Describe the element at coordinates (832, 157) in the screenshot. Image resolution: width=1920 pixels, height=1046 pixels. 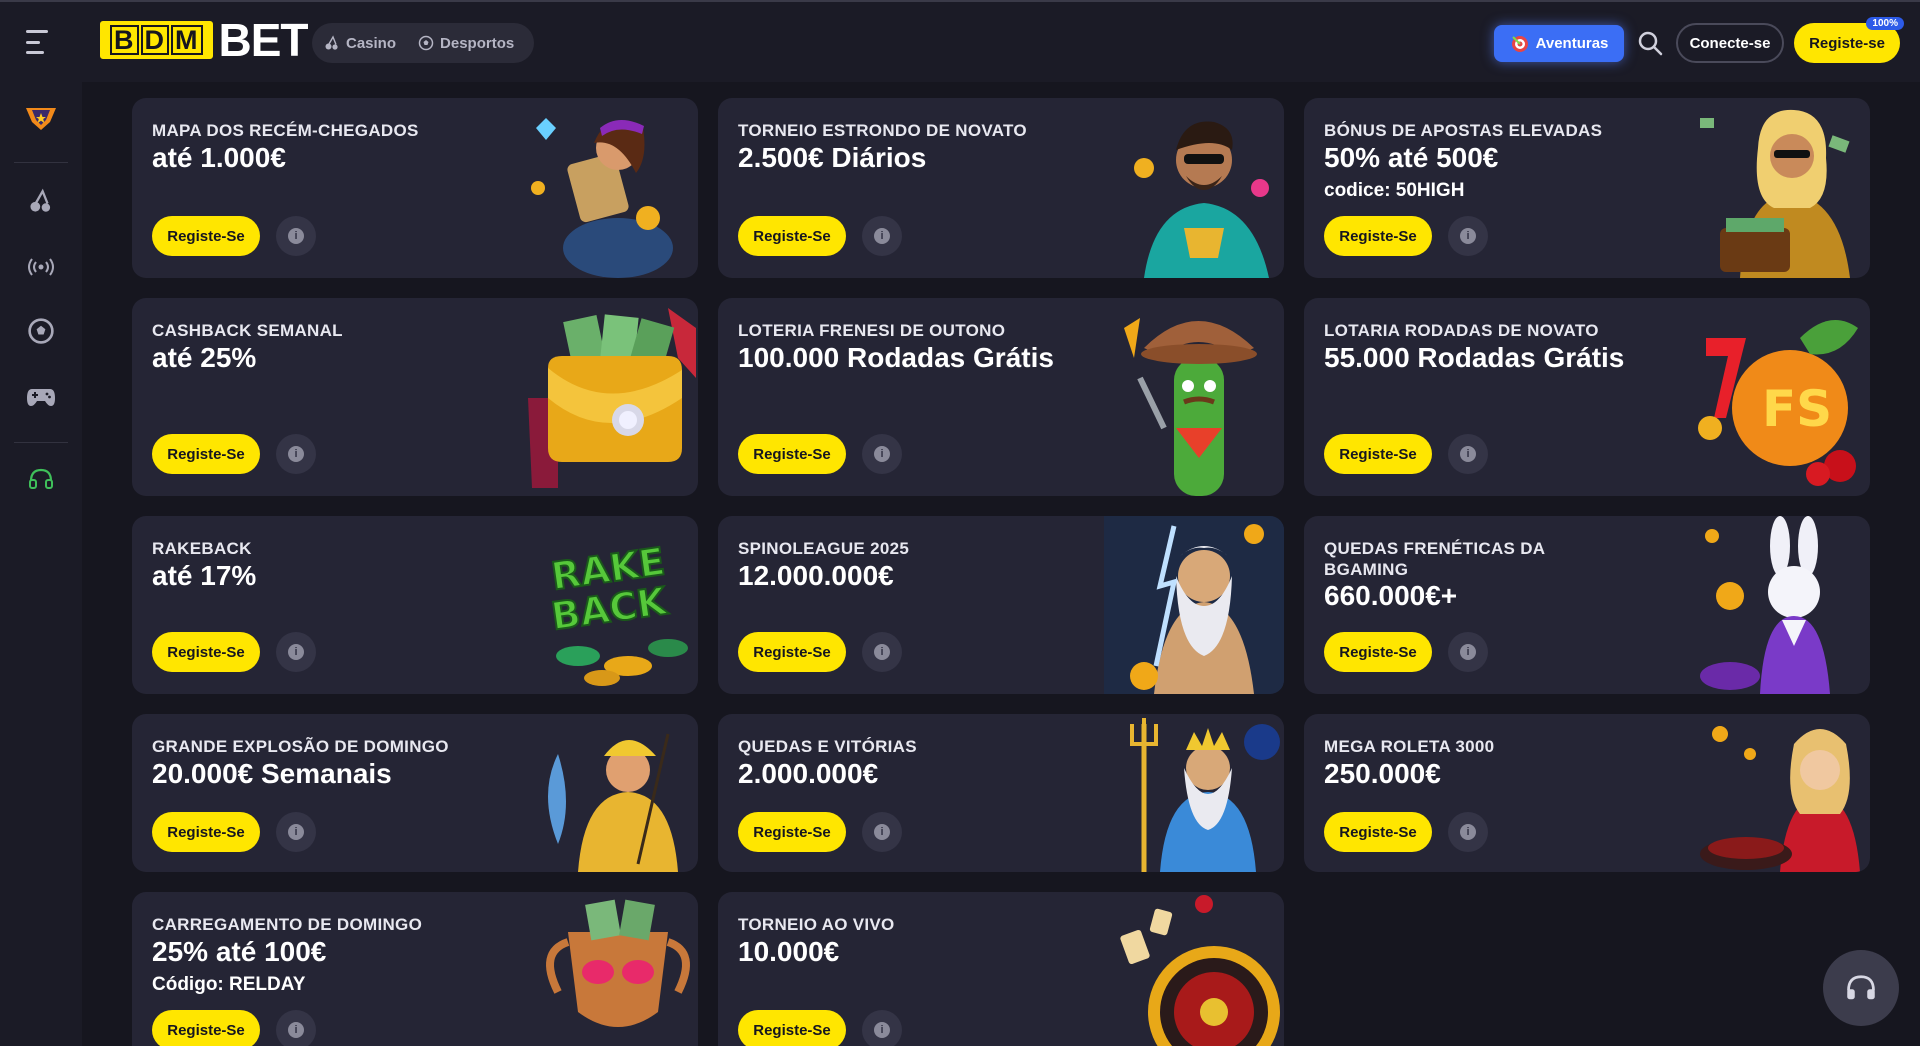
I see `promo-amount: 2.500€ Diários` at that location.